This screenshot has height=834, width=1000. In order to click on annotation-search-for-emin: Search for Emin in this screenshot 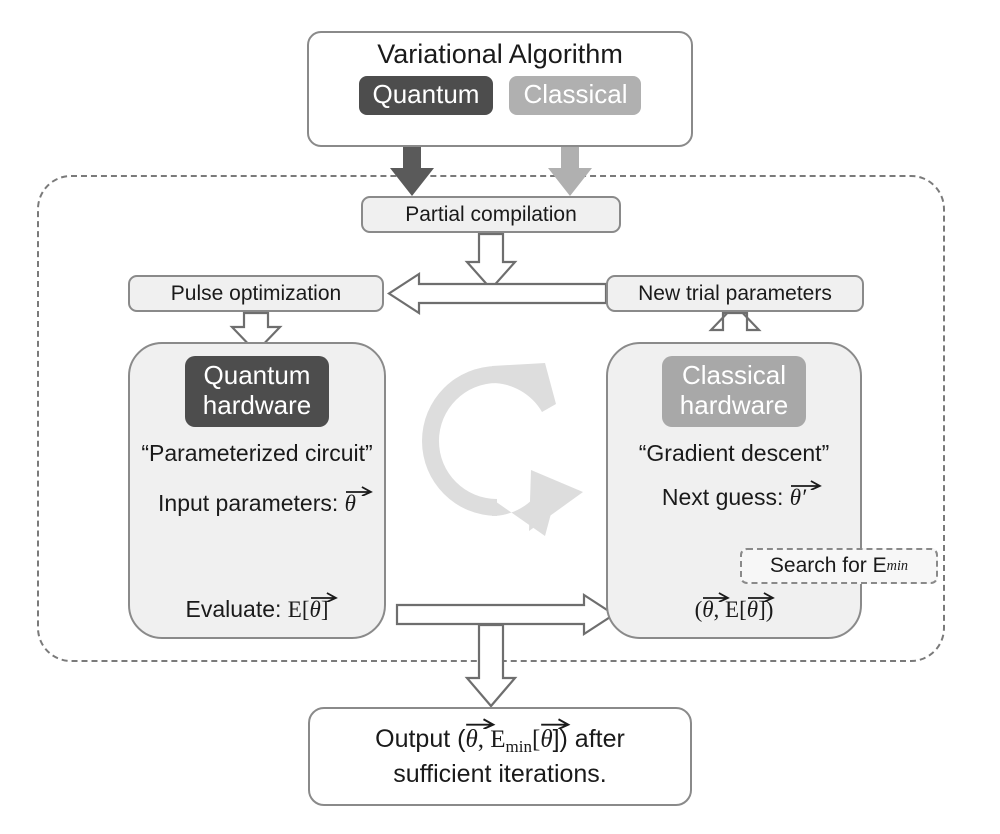, I will do `click(839, 566)`.